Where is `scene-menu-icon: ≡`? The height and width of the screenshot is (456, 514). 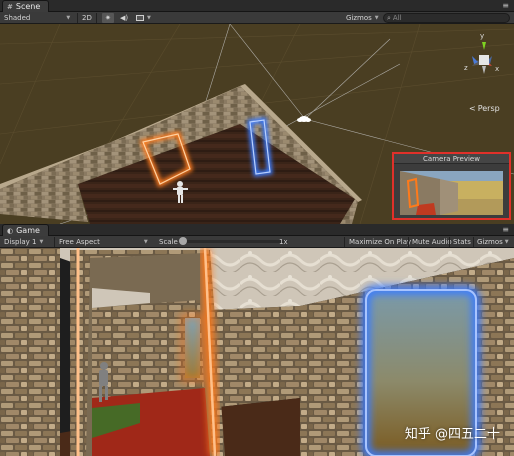 scene-menu-icon: ≡ is located at coordinates (506, 5).